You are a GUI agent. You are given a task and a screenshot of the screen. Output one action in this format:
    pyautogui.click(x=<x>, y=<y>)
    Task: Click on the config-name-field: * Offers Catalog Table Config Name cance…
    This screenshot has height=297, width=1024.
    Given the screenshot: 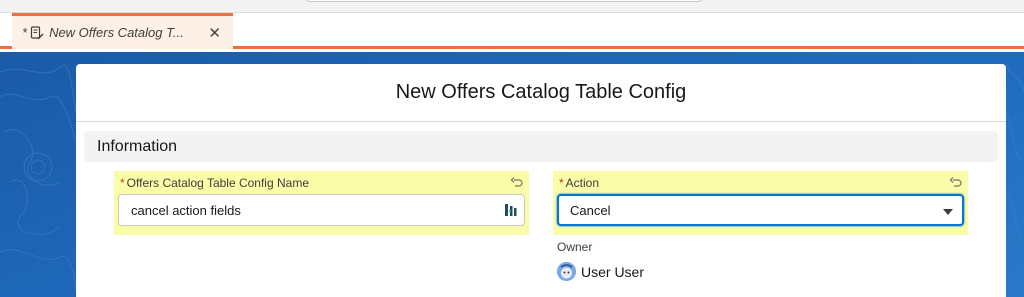 What is the action you would take?
    pyautogui.click(x=321, y=203)
    